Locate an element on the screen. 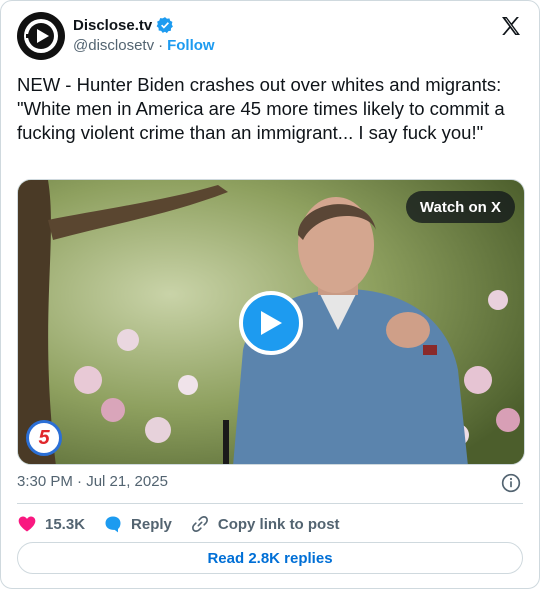  account-handle: @disclosetv is located at coordinates (113, 45).